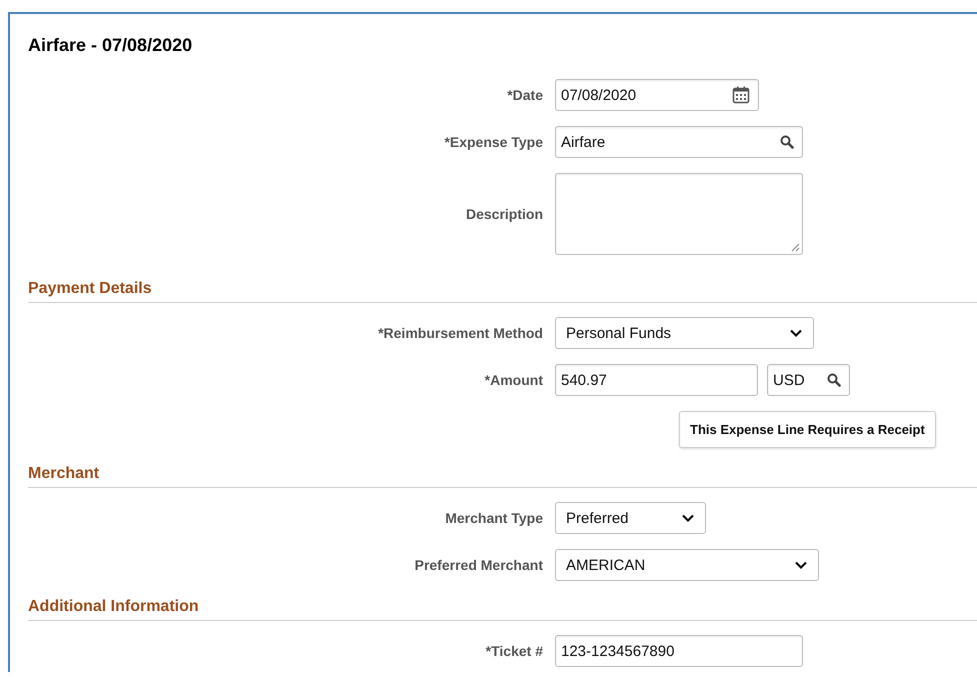 The width and height of the screenshot is (977, 677). What do you see at coordinates (679, 651) in the screenshot?
I see `ticket-field: 123-1234567890` at bounding box center [679, 651].